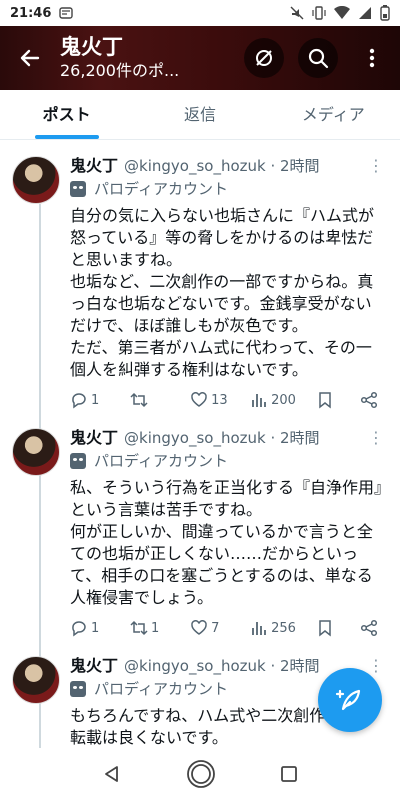  I want to click on tab-posts: ポスト, so click(66, 114).